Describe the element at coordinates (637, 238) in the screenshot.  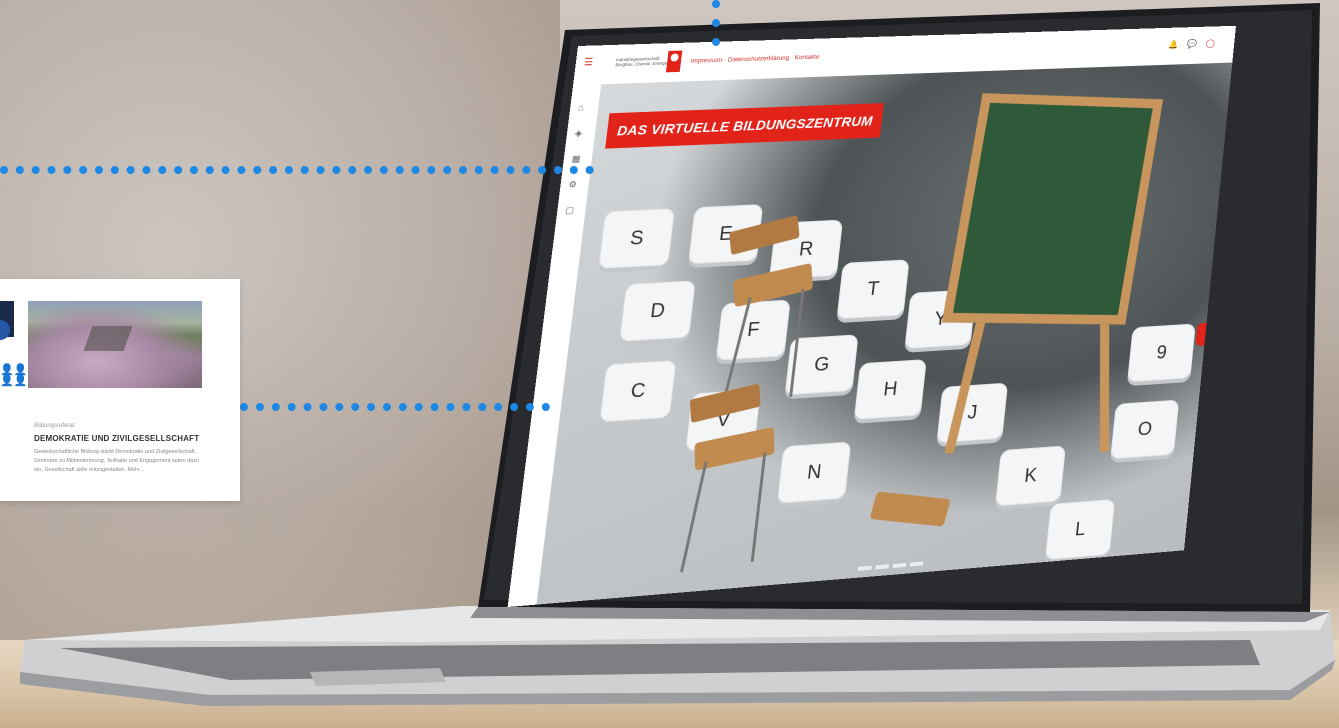
I see `key-s: S` at that location.